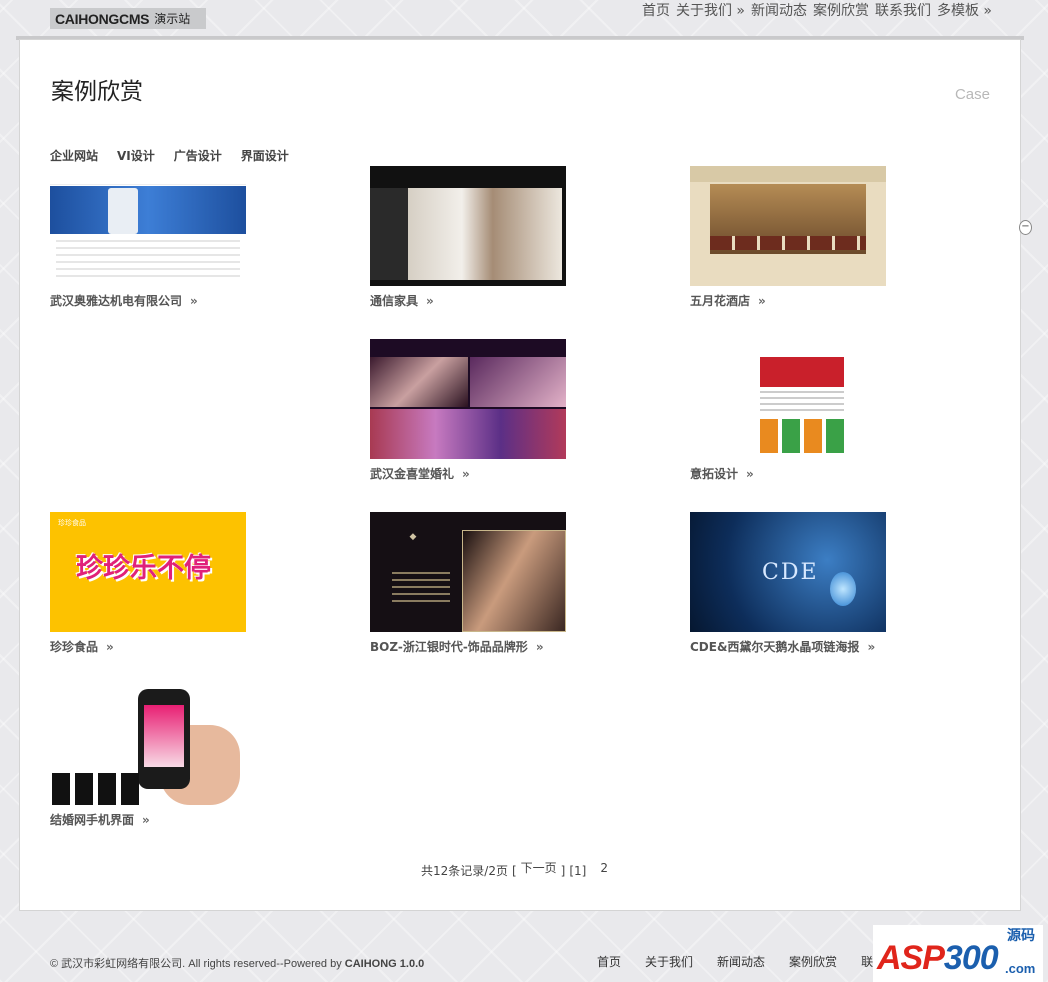 This screenshot has height=982, width=1048. I want to click on pagination: 共12条记录/2页 [ 下一页 ] [1] 2, so click(514, 869).